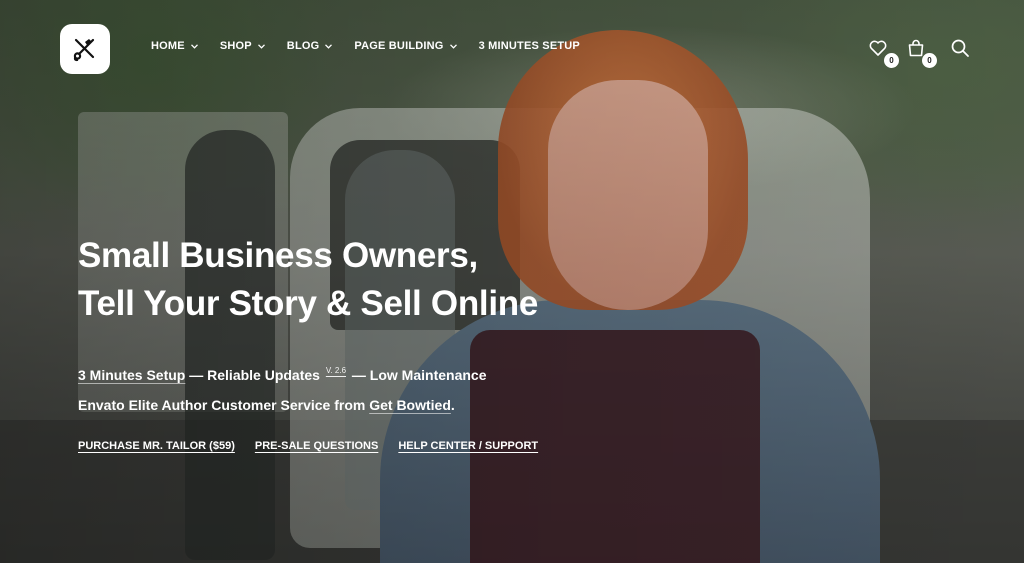 Image resolution: width=1024 pixels, height=563 pixels. I want to click on nav-label: SHOP, so click(235, 46).